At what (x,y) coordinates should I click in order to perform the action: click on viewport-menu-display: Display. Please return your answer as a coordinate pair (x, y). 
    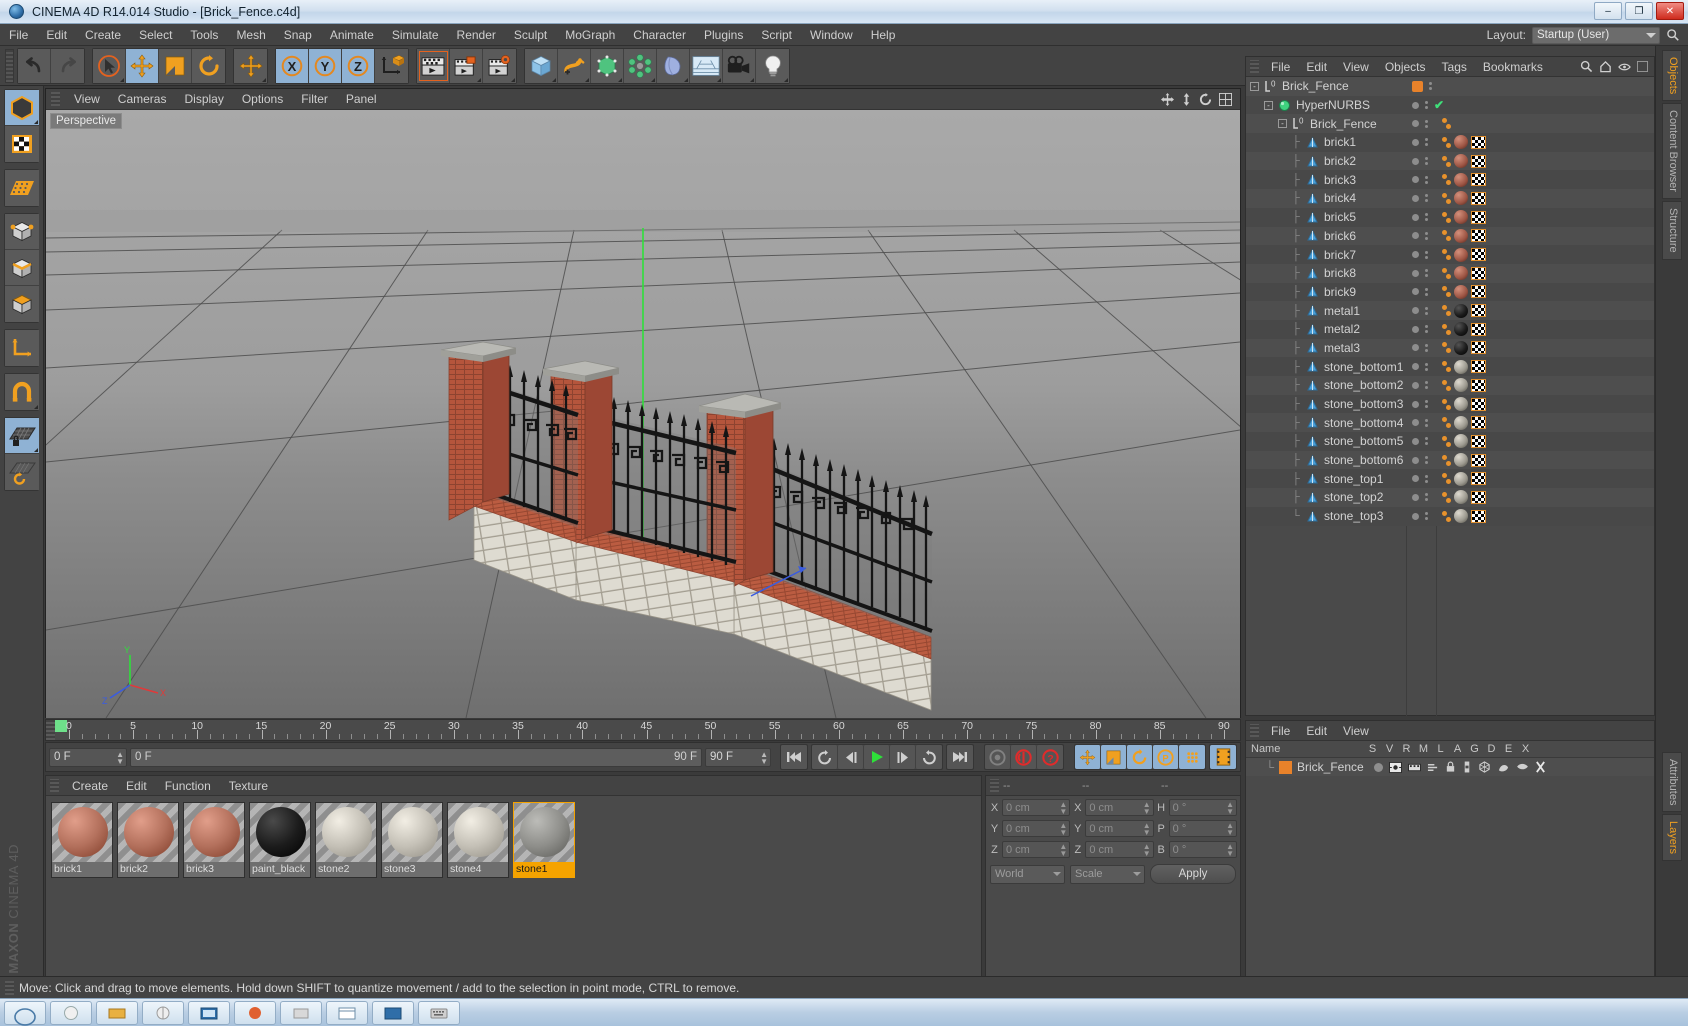
    Looking at the image, I should click on (203, 99).